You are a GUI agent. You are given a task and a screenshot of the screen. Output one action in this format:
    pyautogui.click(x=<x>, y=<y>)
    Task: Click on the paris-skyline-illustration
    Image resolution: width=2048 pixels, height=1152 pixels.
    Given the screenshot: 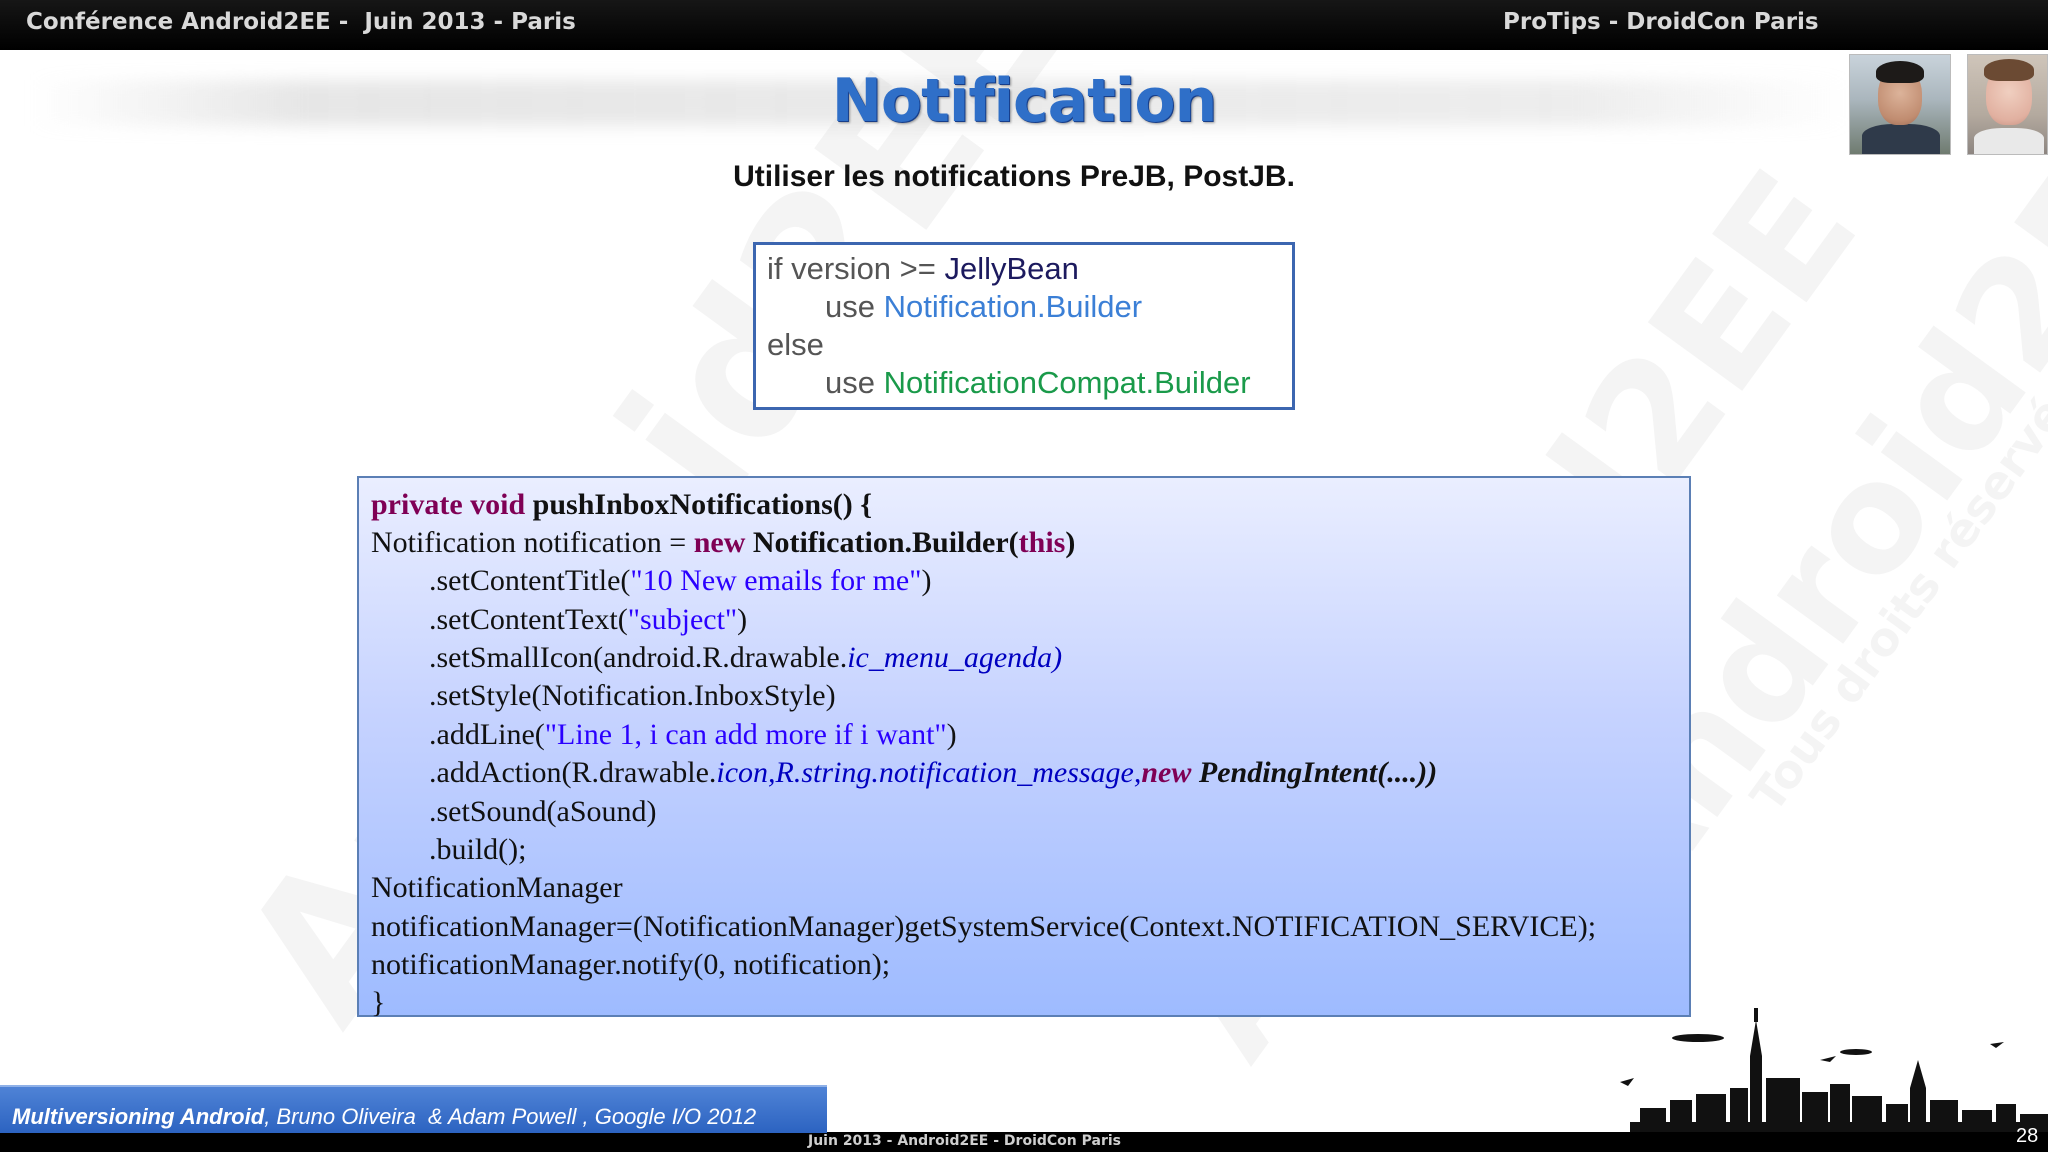 What is the action you would take?
    pyautogui.click(x=1834, y=1080)
    